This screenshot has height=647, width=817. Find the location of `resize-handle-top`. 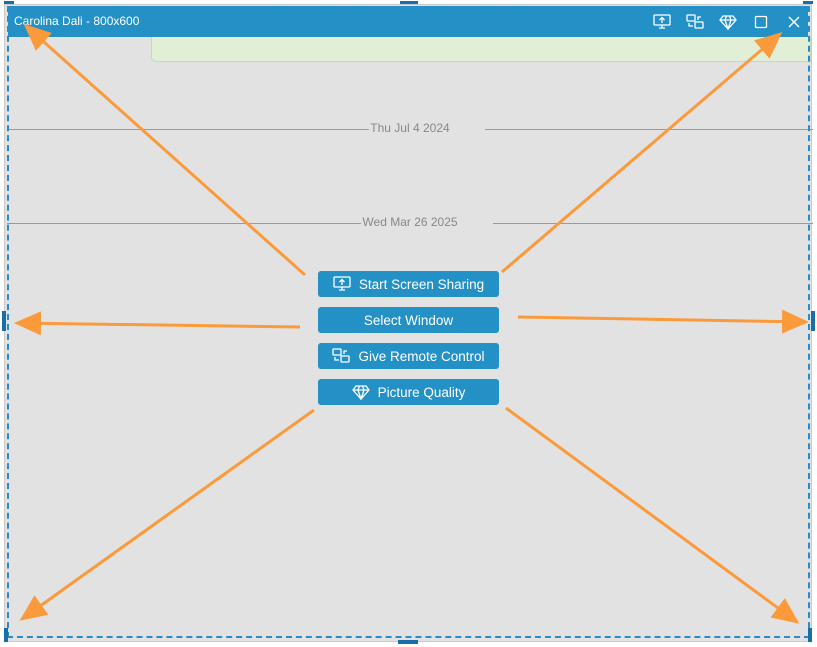

resize-handle-top is located at coordinates (409, 2).